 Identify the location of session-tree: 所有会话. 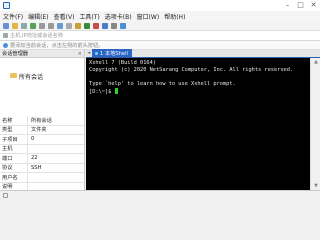
(42, 88).